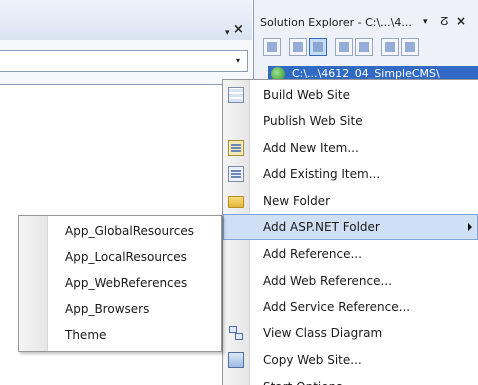 The height and width of the screenshot is (385, 478). What do you see at coordinates (323, 333) in the screenshot?
I see `menu-item-label: View Class Diagram` at bounding box center [323, 333].